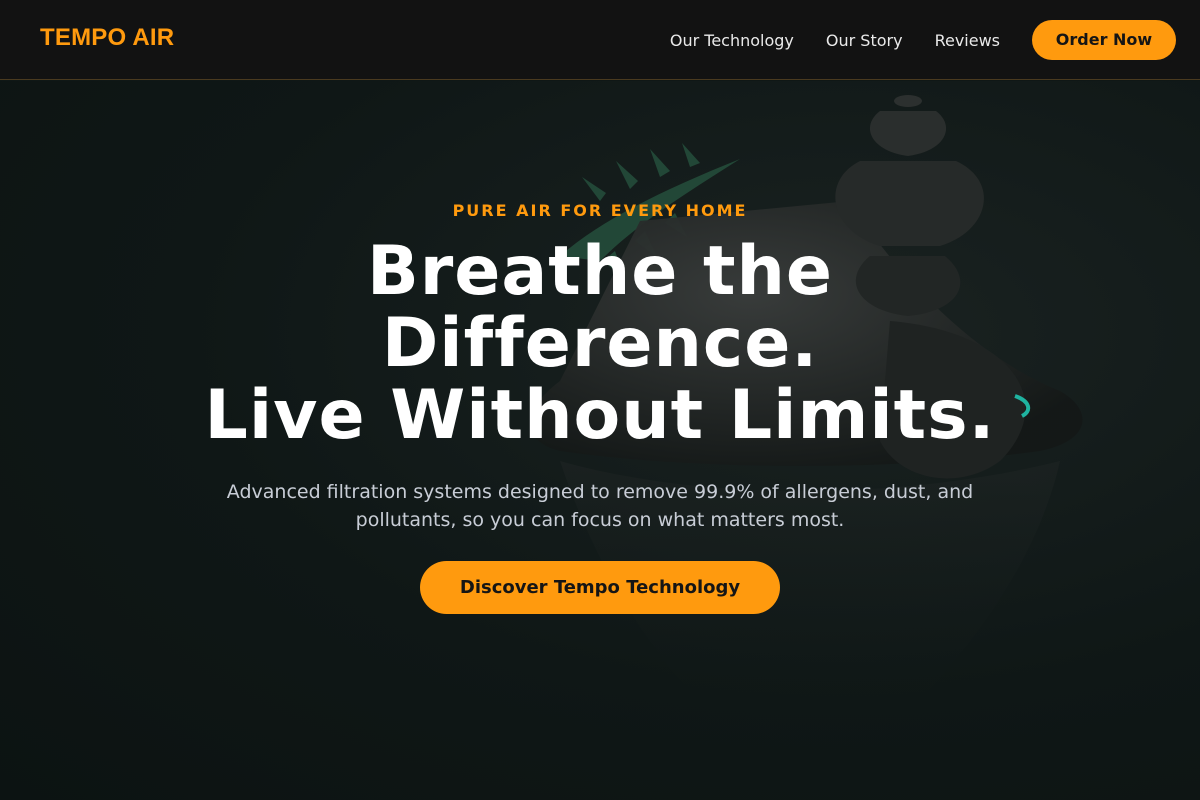 This screenshot has width=1200, height=800. Describe the element at coordinates (732, 40) in the screenshot. I see `nav-link-our-technology: Our Technology` at that location.